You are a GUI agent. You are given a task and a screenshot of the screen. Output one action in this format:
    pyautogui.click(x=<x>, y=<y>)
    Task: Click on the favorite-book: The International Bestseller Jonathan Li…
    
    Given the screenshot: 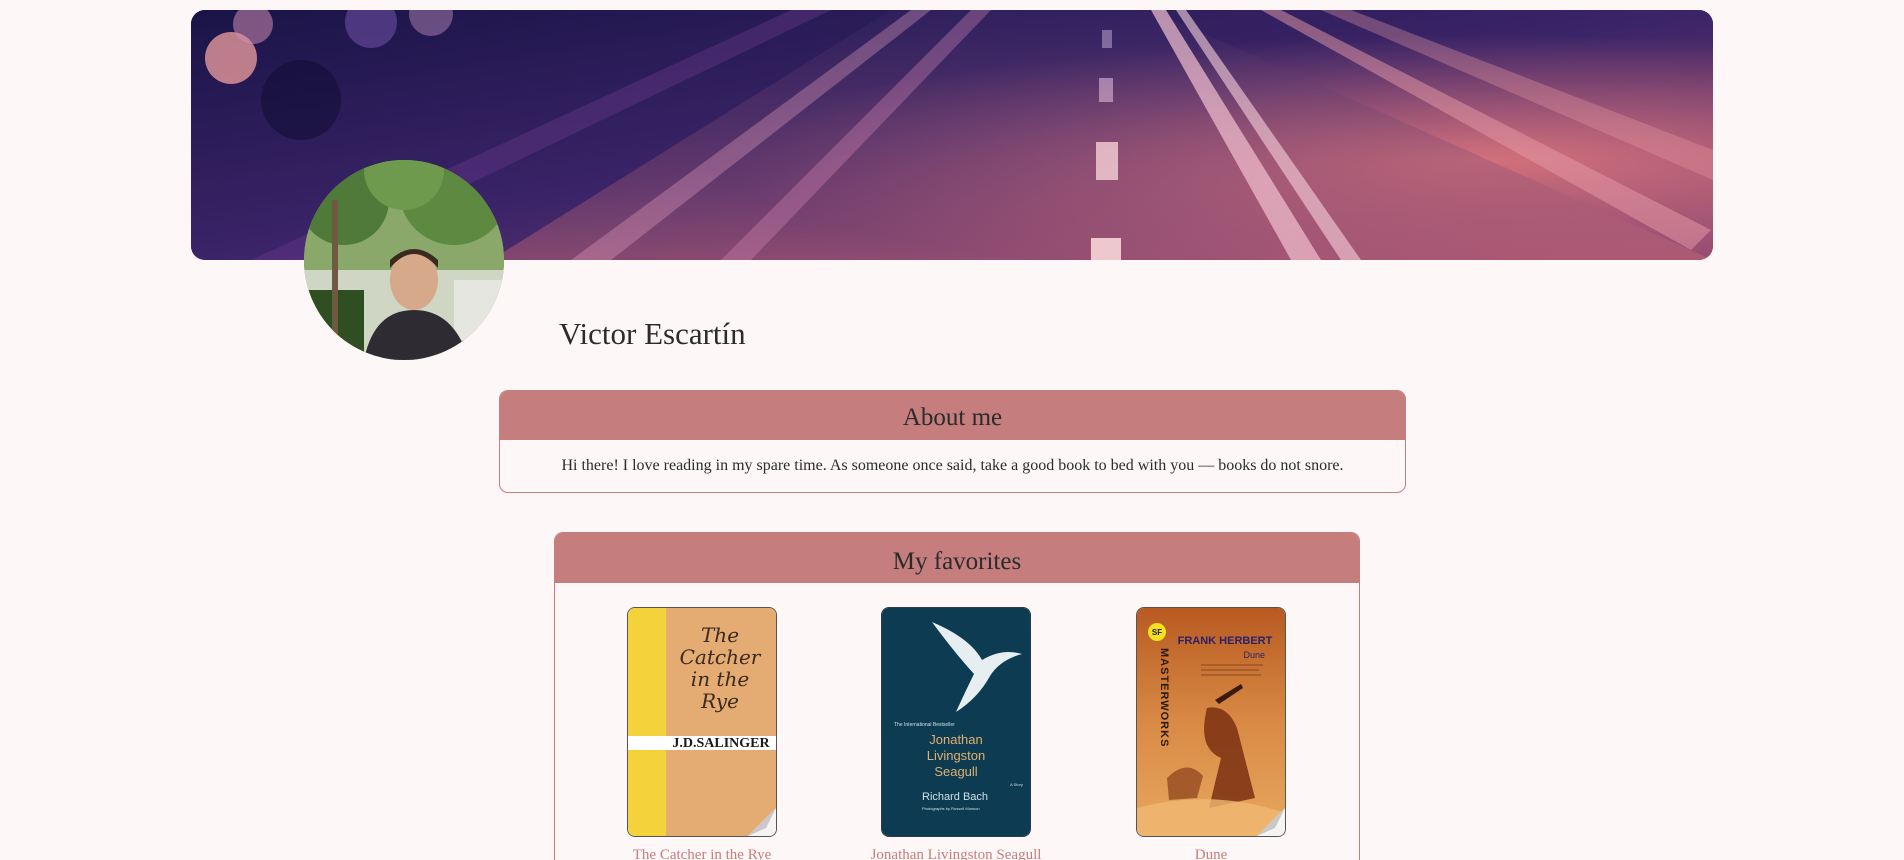 What is the action you would take?
    pyautogui.click(x=956, y=733)
    